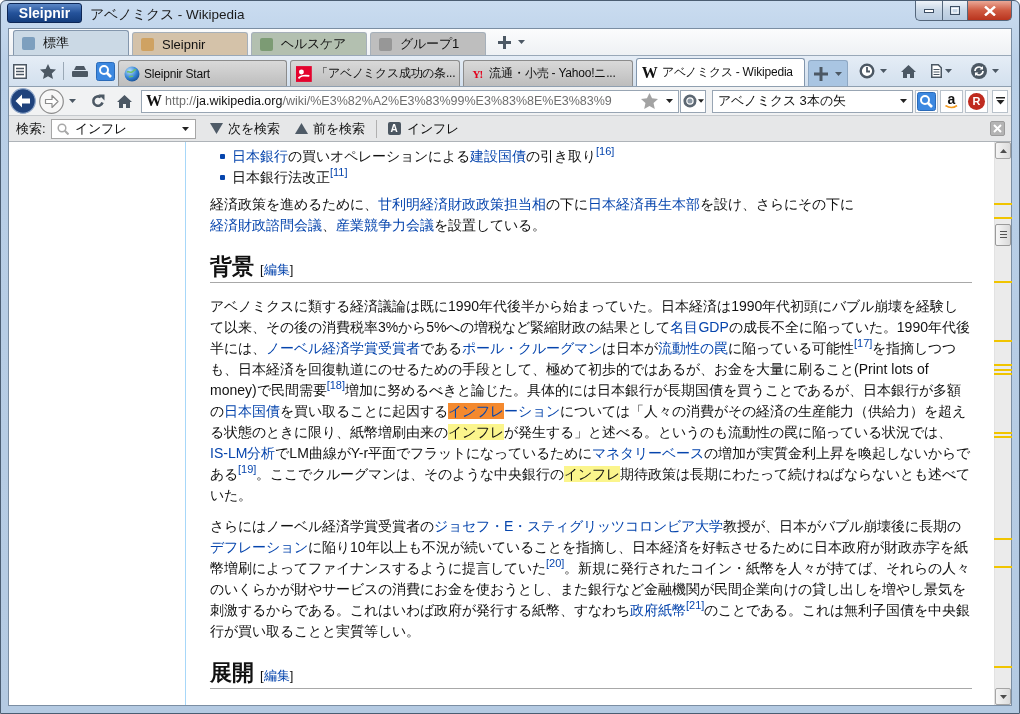 The height and width of the screenshot is (714, 1020). I want to click on text-link: 日本国債, so click(252, 411).